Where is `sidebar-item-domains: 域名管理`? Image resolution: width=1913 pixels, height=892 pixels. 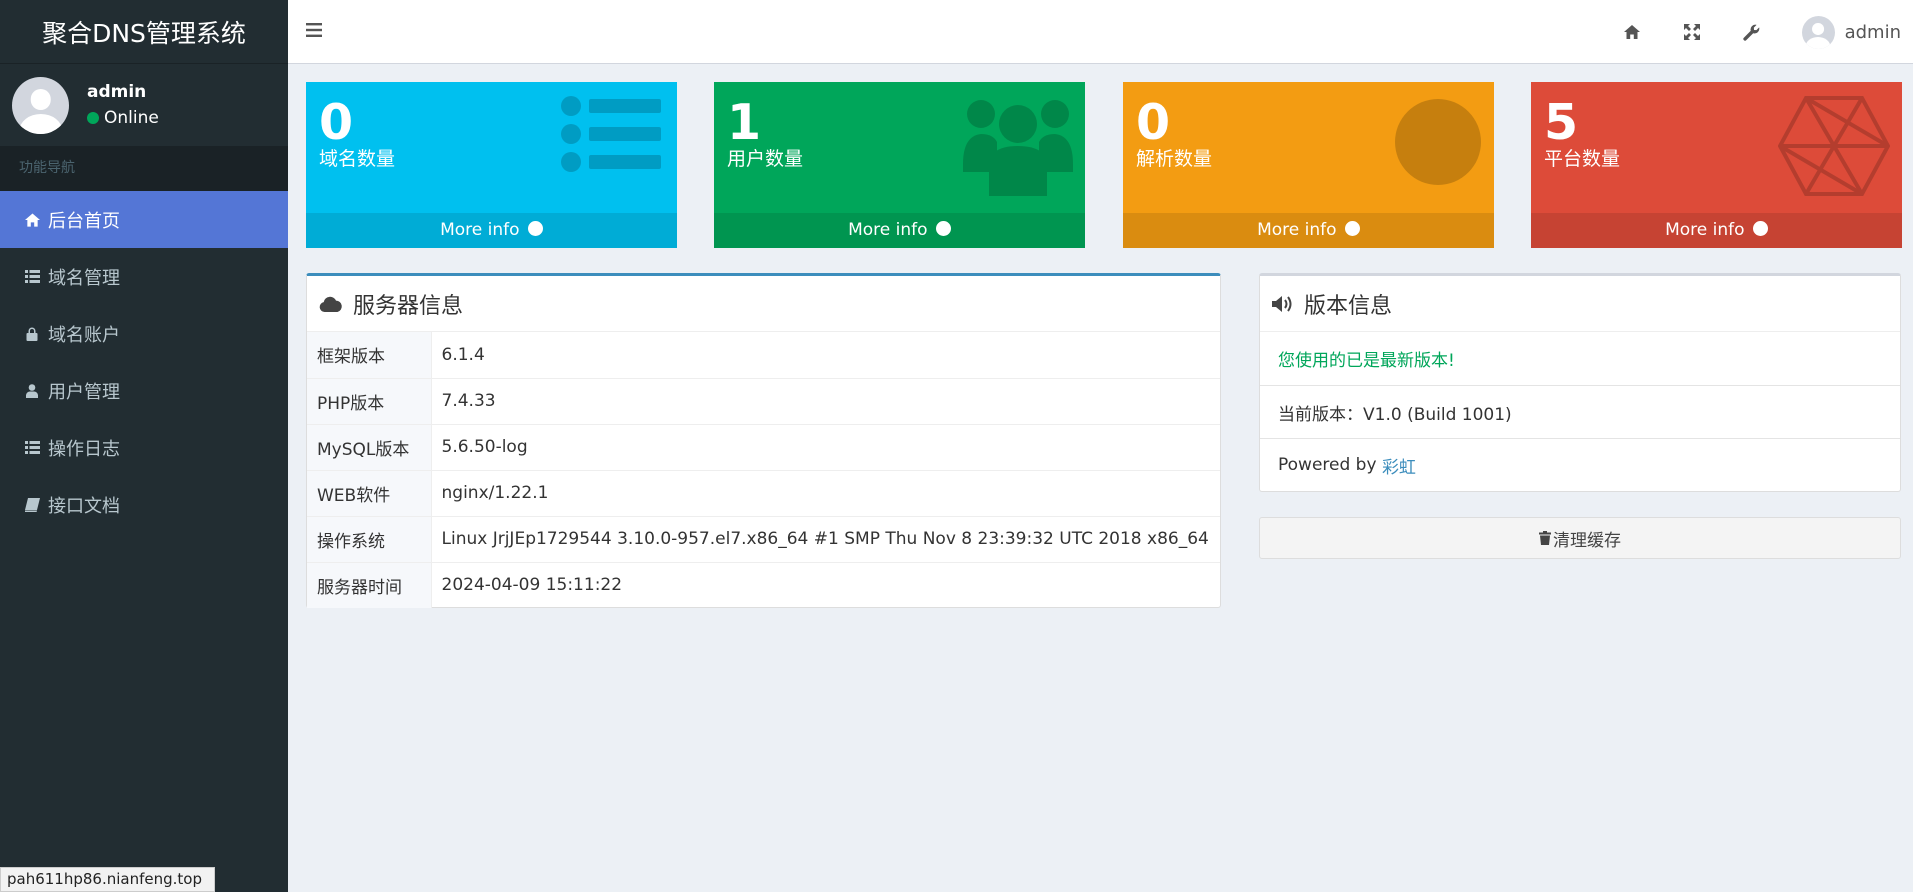 sidebar-item-domains: 域名管理 is located at coordinates (144, 276).